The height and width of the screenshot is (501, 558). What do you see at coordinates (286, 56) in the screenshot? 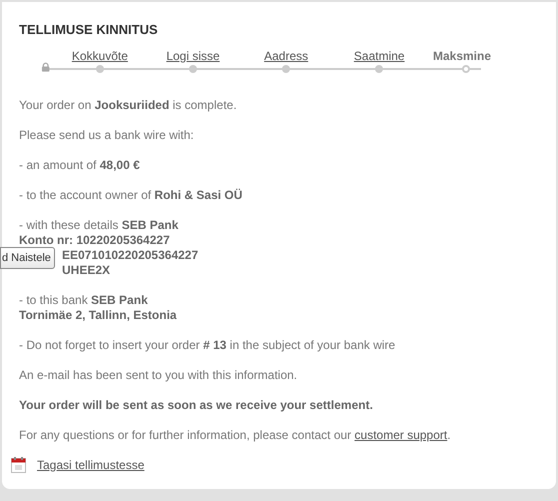
I see `step-link: Aadress` at bounding box center [286, 56].